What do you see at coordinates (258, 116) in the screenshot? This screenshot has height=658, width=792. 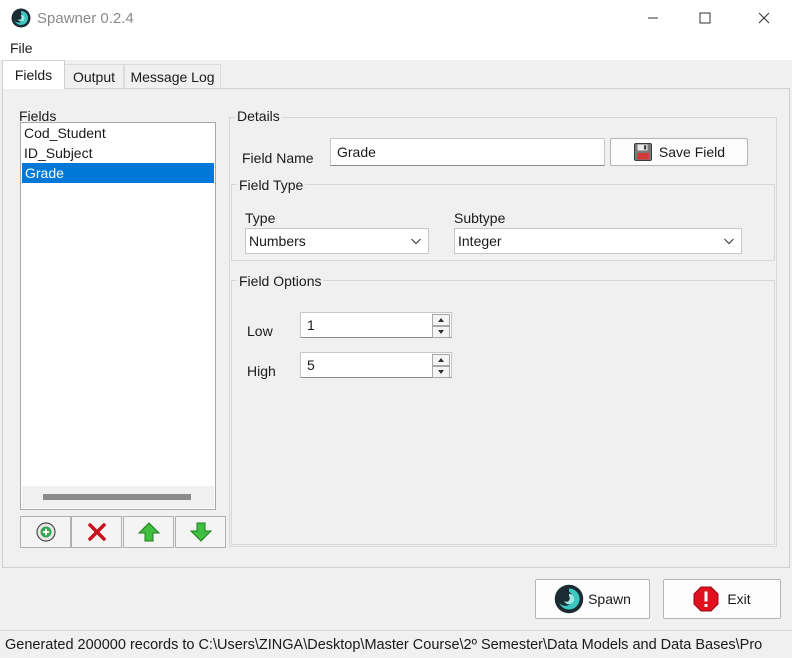 I see `details-group-label: Details` at bounding box center [258, 116].